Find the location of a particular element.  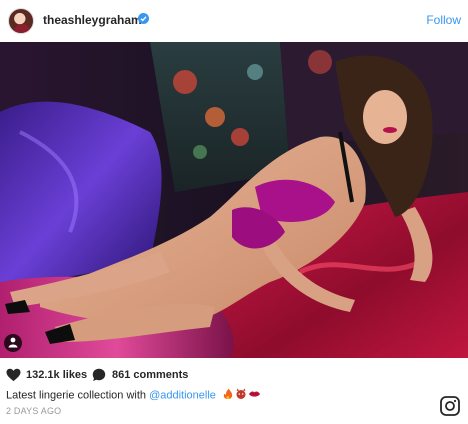

devil-emoji is located at coordinates (241, 393).